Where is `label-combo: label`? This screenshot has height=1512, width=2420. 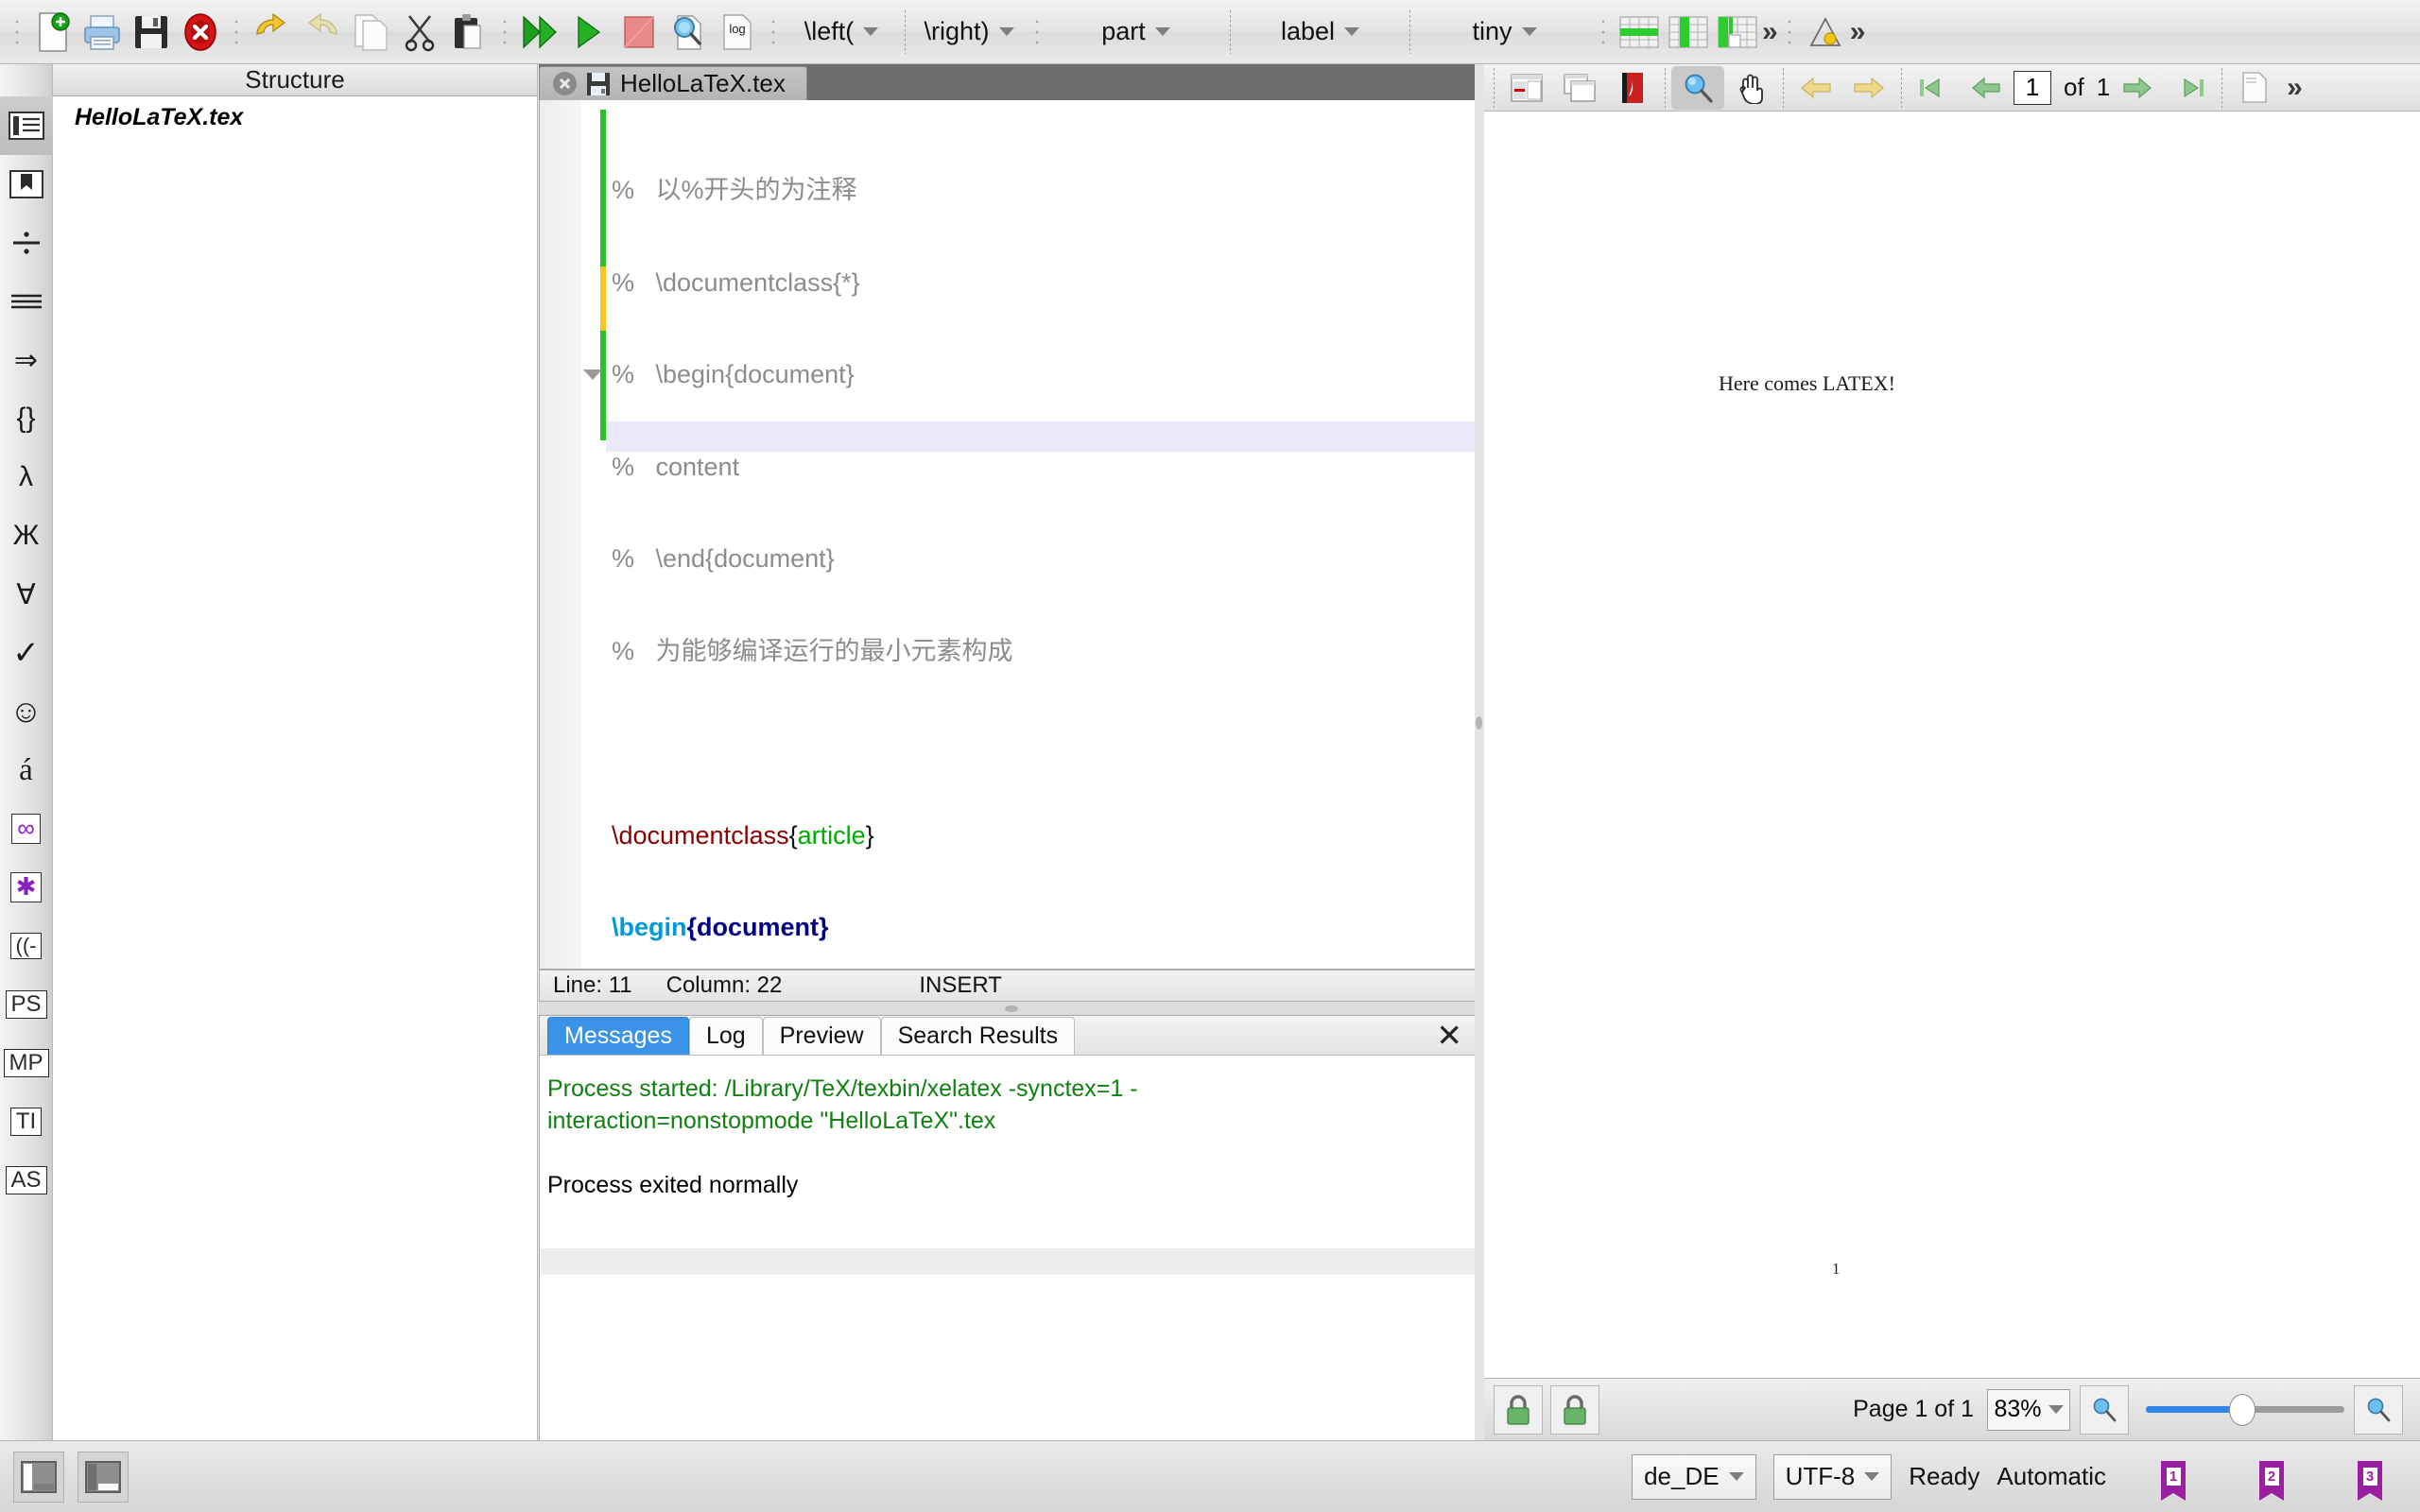
label-combo: label is located at coordinates (1320, 32).